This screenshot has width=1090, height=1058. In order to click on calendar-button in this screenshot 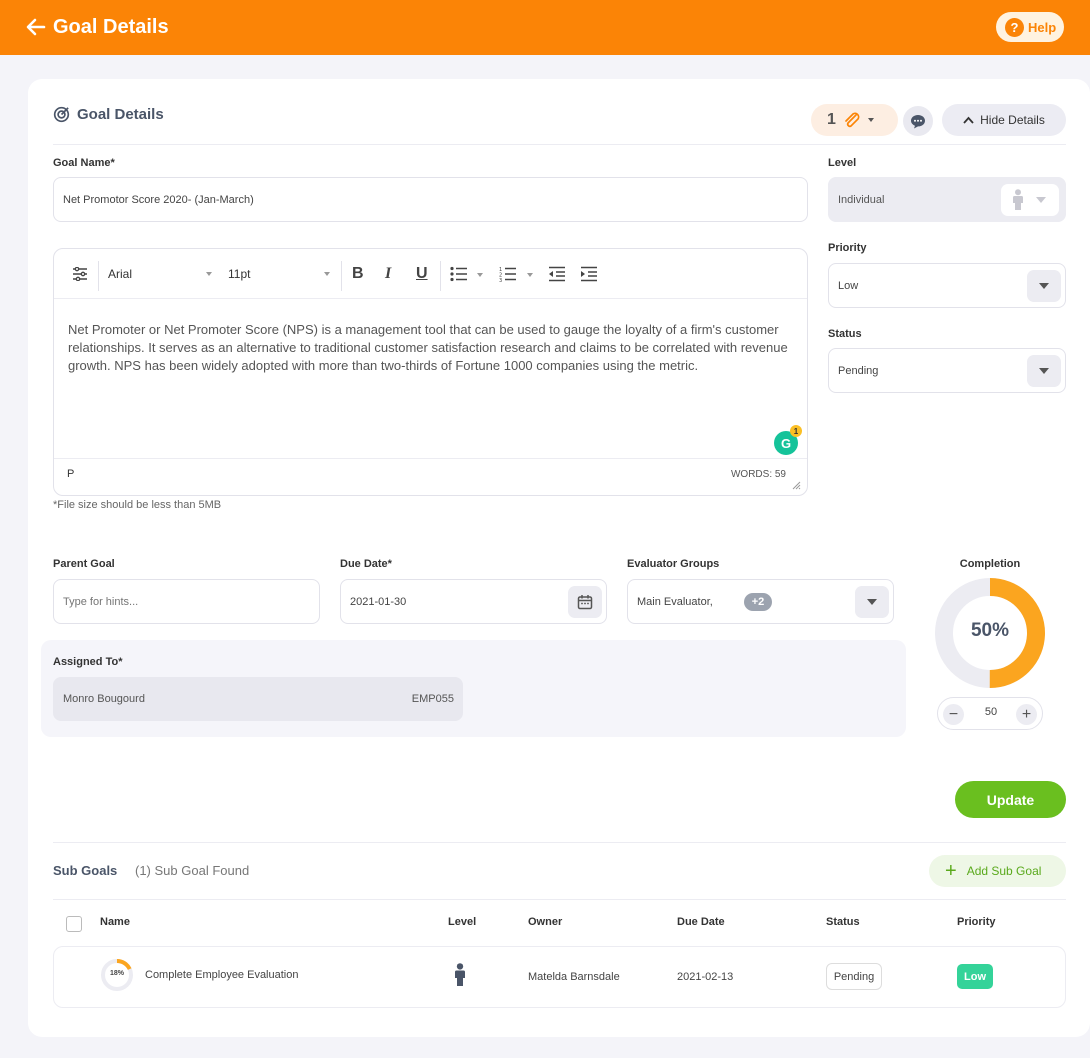, I will do `click(585, 602)`.